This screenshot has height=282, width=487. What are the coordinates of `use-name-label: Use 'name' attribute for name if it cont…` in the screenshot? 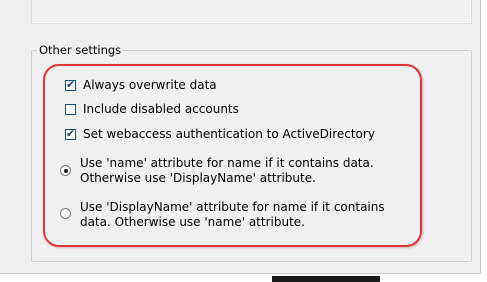 It's located at (227, 171).